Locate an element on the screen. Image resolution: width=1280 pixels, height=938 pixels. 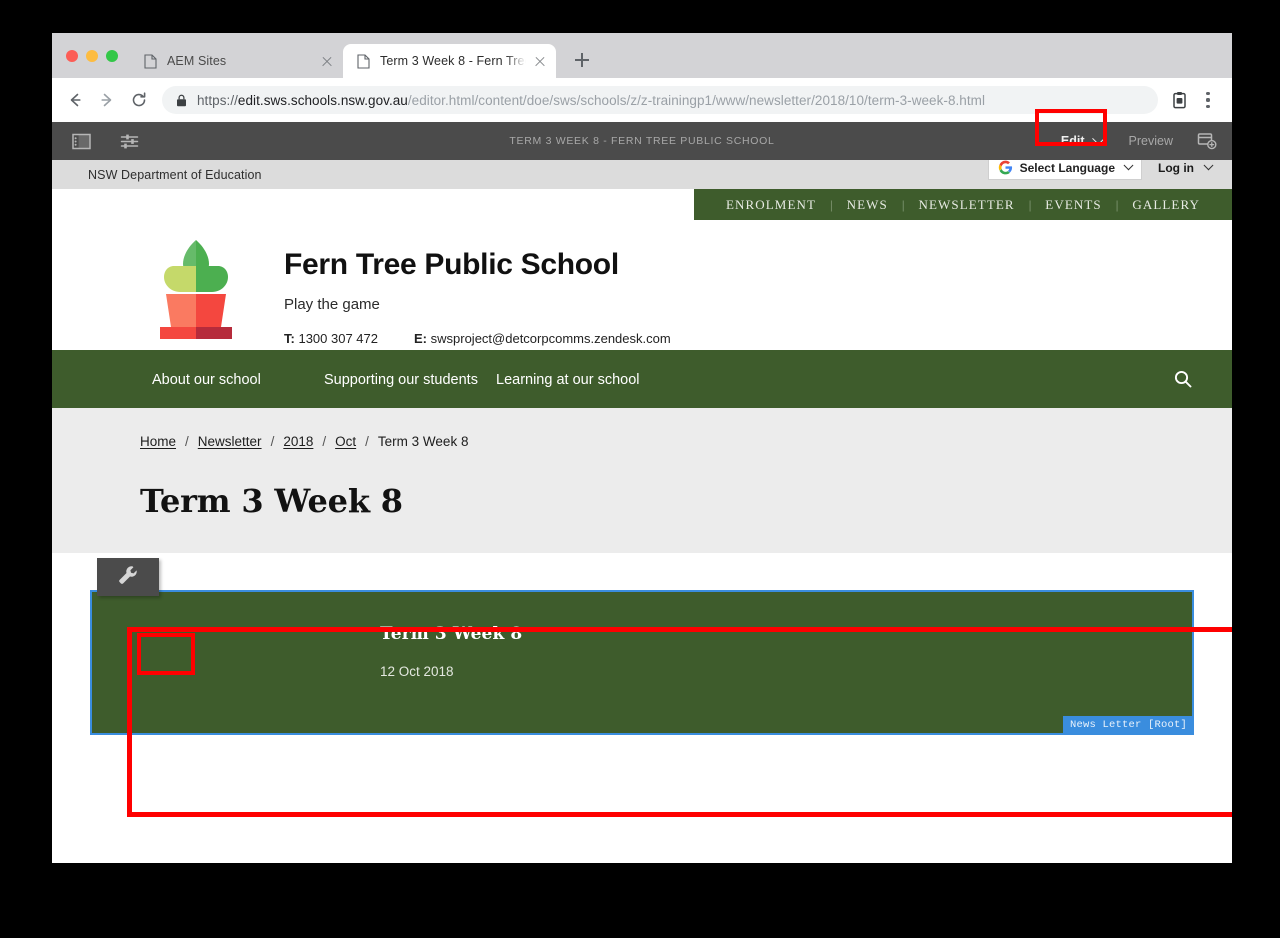
breadcrumb-item-2018: 2018 is located at coordinates (298, 441).